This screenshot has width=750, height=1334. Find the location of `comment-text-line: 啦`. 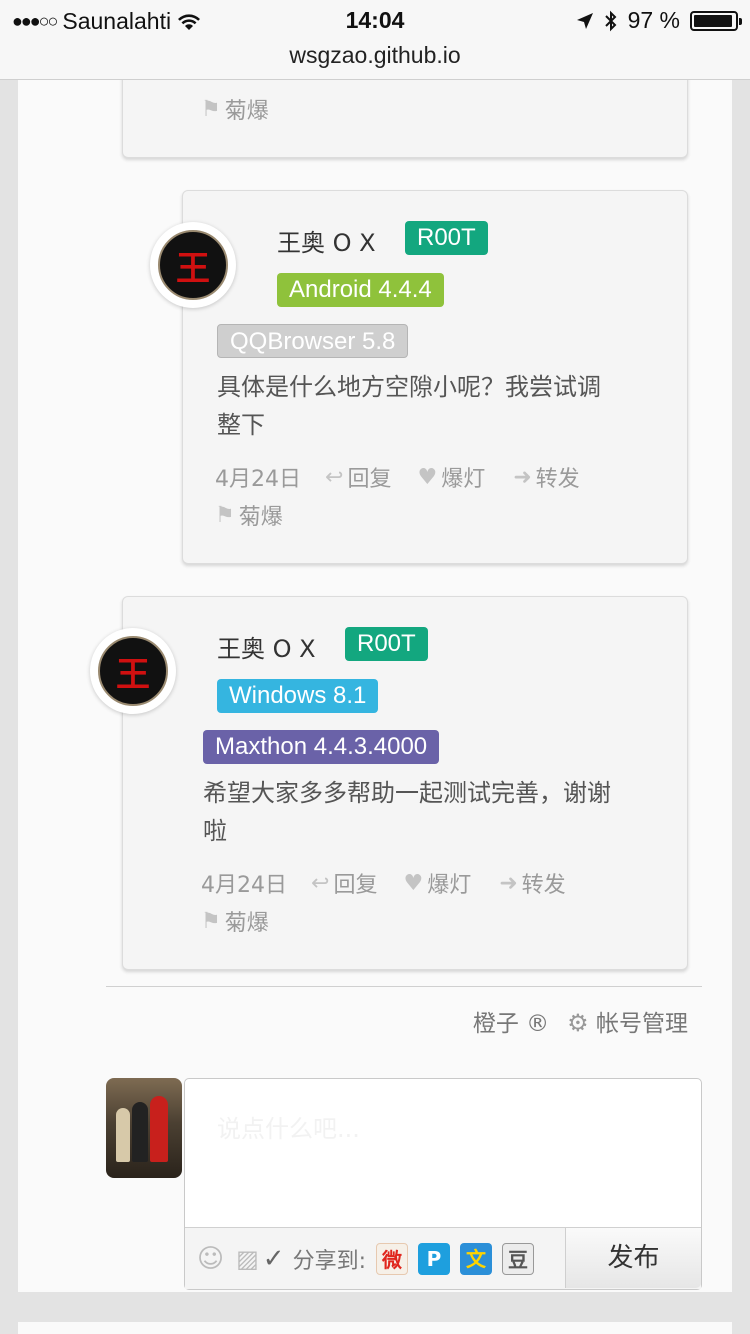

comment-text-line: 啦 is located at coordinates (215, 831).